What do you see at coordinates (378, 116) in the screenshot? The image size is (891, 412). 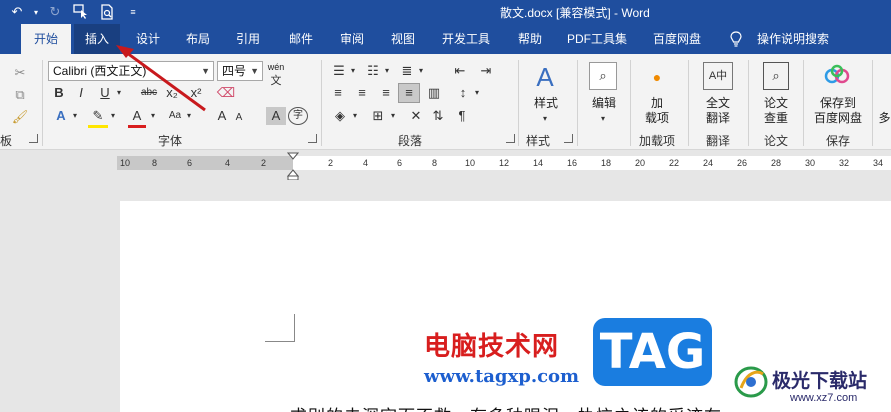 I see `borders-icon: ⊞` at bounding box center [378, 116].